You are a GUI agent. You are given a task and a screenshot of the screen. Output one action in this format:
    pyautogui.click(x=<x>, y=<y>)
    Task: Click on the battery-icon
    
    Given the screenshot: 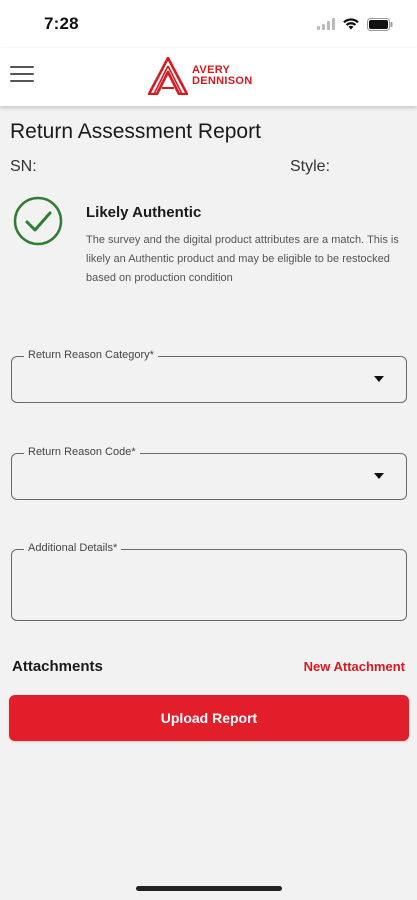 What is the action you would take?
    pyautogui.click(x=380, y=24)
    